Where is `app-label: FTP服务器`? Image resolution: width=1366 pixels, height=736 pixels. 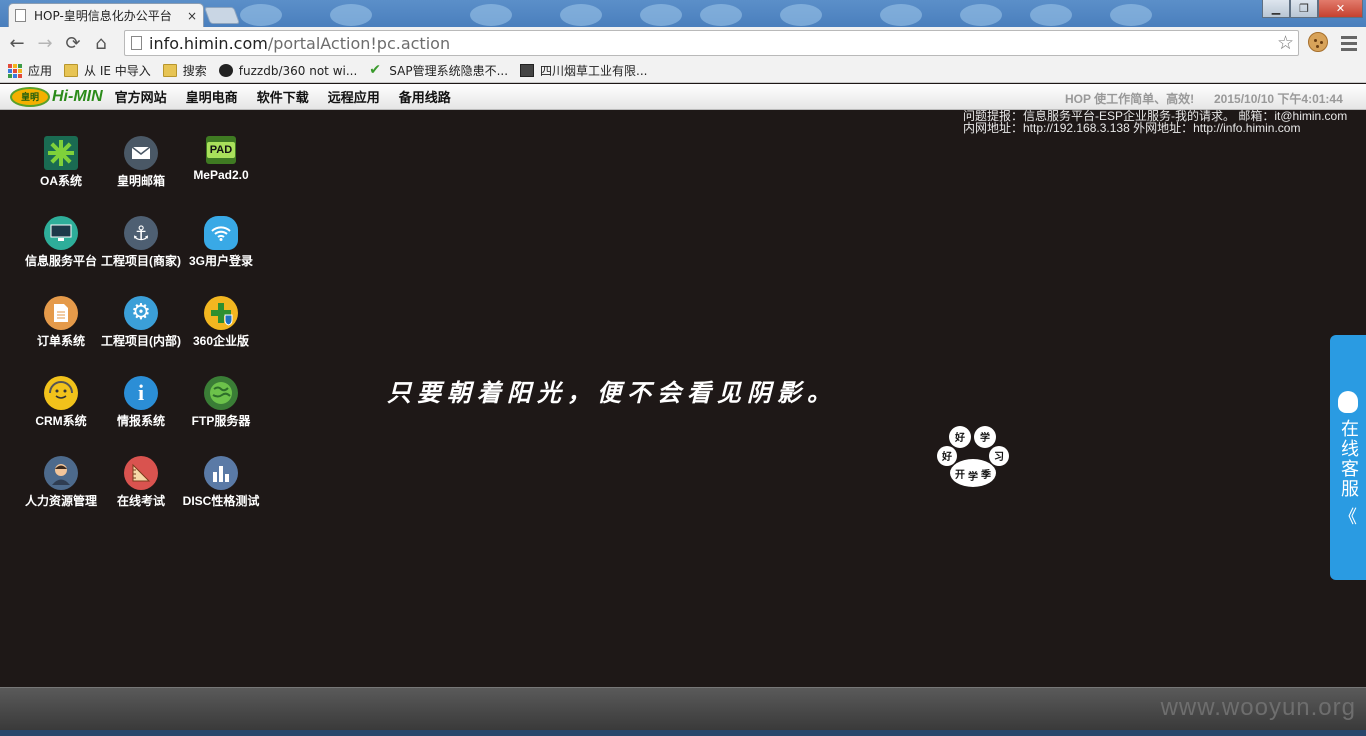
app-label: FTP服务器 is located at coordinates (221, 421).